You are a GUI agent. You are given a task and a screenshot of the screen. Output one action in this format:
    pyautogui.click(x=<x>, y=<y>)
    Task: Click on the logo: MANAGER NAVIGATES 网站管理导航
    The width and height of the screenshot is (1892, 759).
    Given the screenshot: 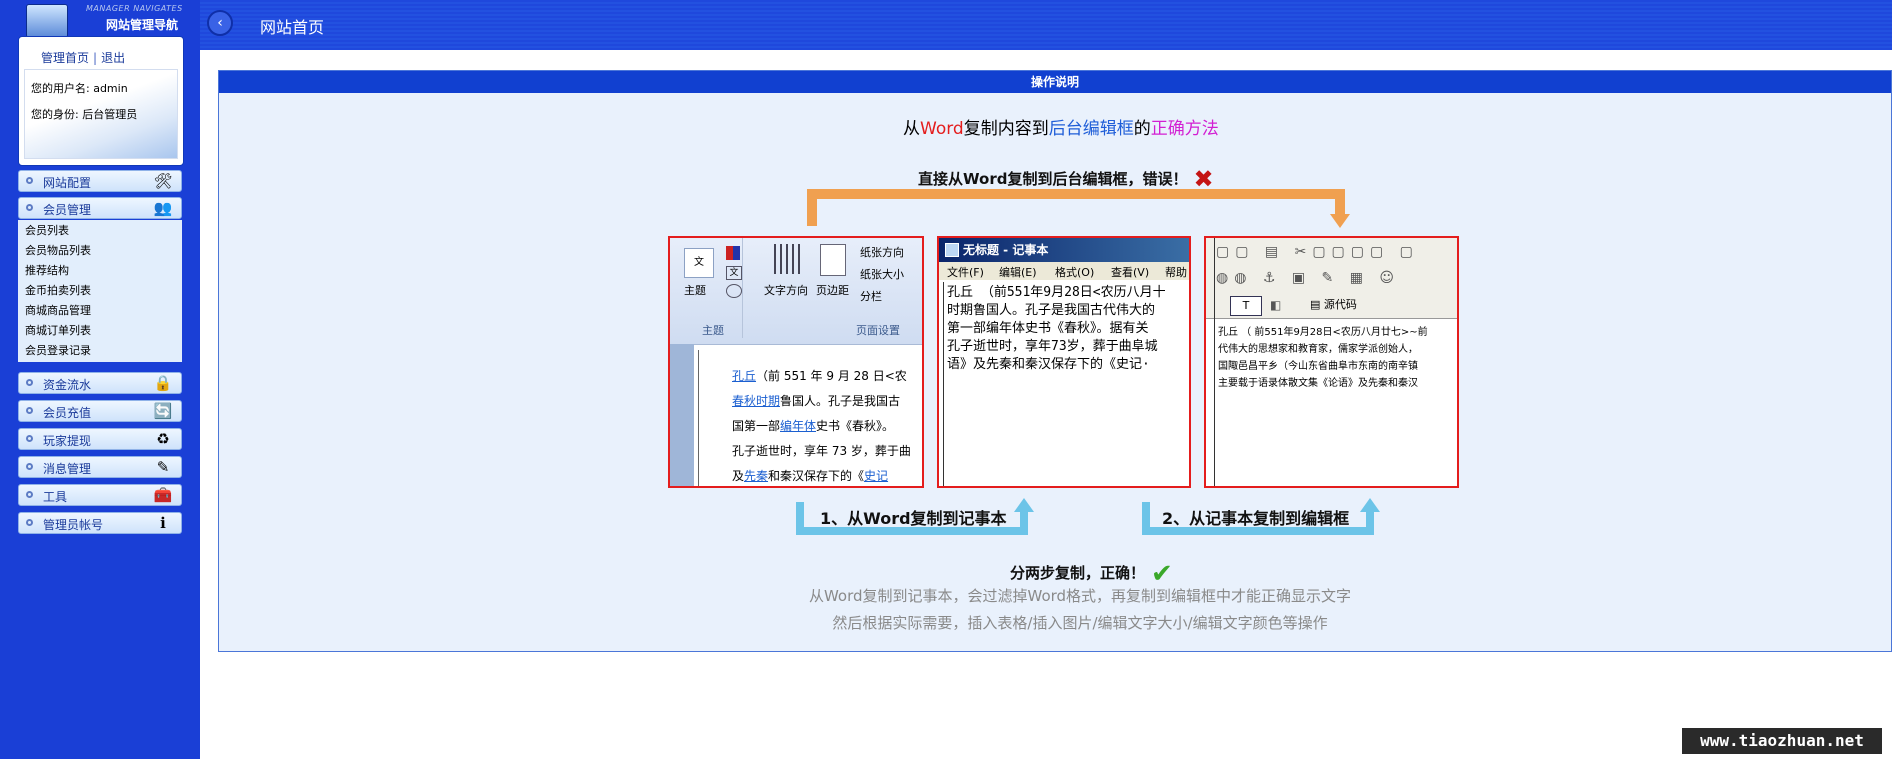 What is the action you would take?
    pyautogui.click(x=105, y=20)
    